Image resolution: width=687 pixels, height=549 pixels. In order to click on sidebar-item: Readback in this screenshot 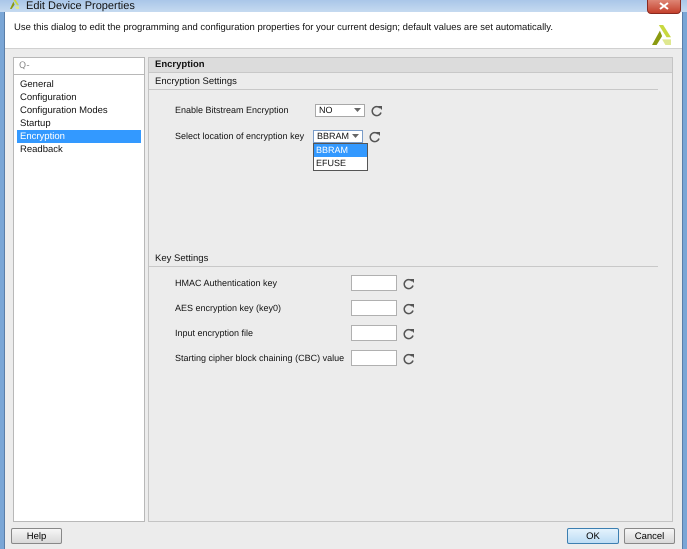, I will do `click(79, 149)`.